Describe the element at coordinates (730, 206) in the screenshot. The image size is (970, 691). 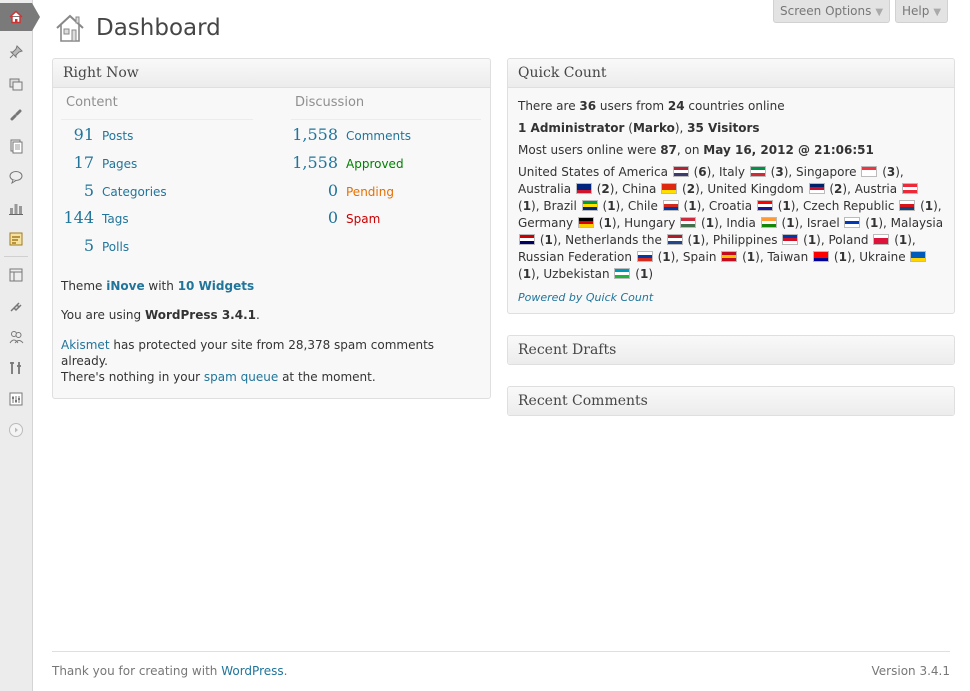
I see `country-name: Croatia` at that location.